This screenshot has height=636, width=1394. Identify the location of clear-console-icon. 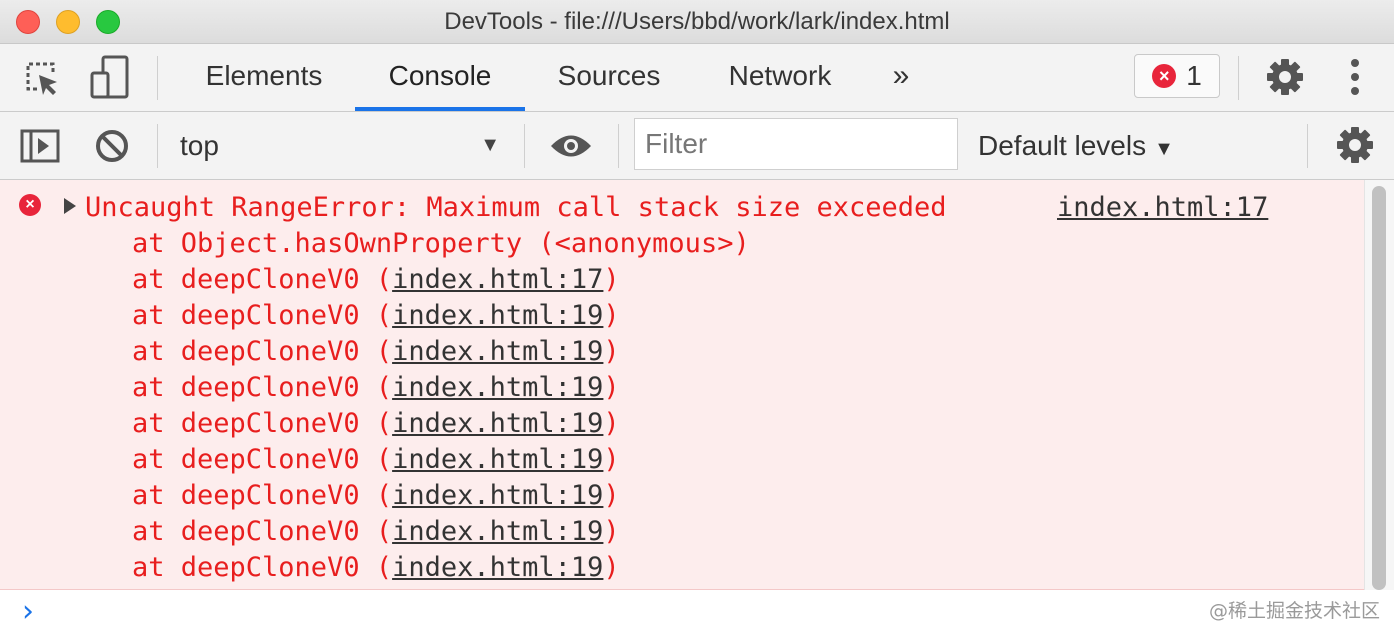
(112, 146).